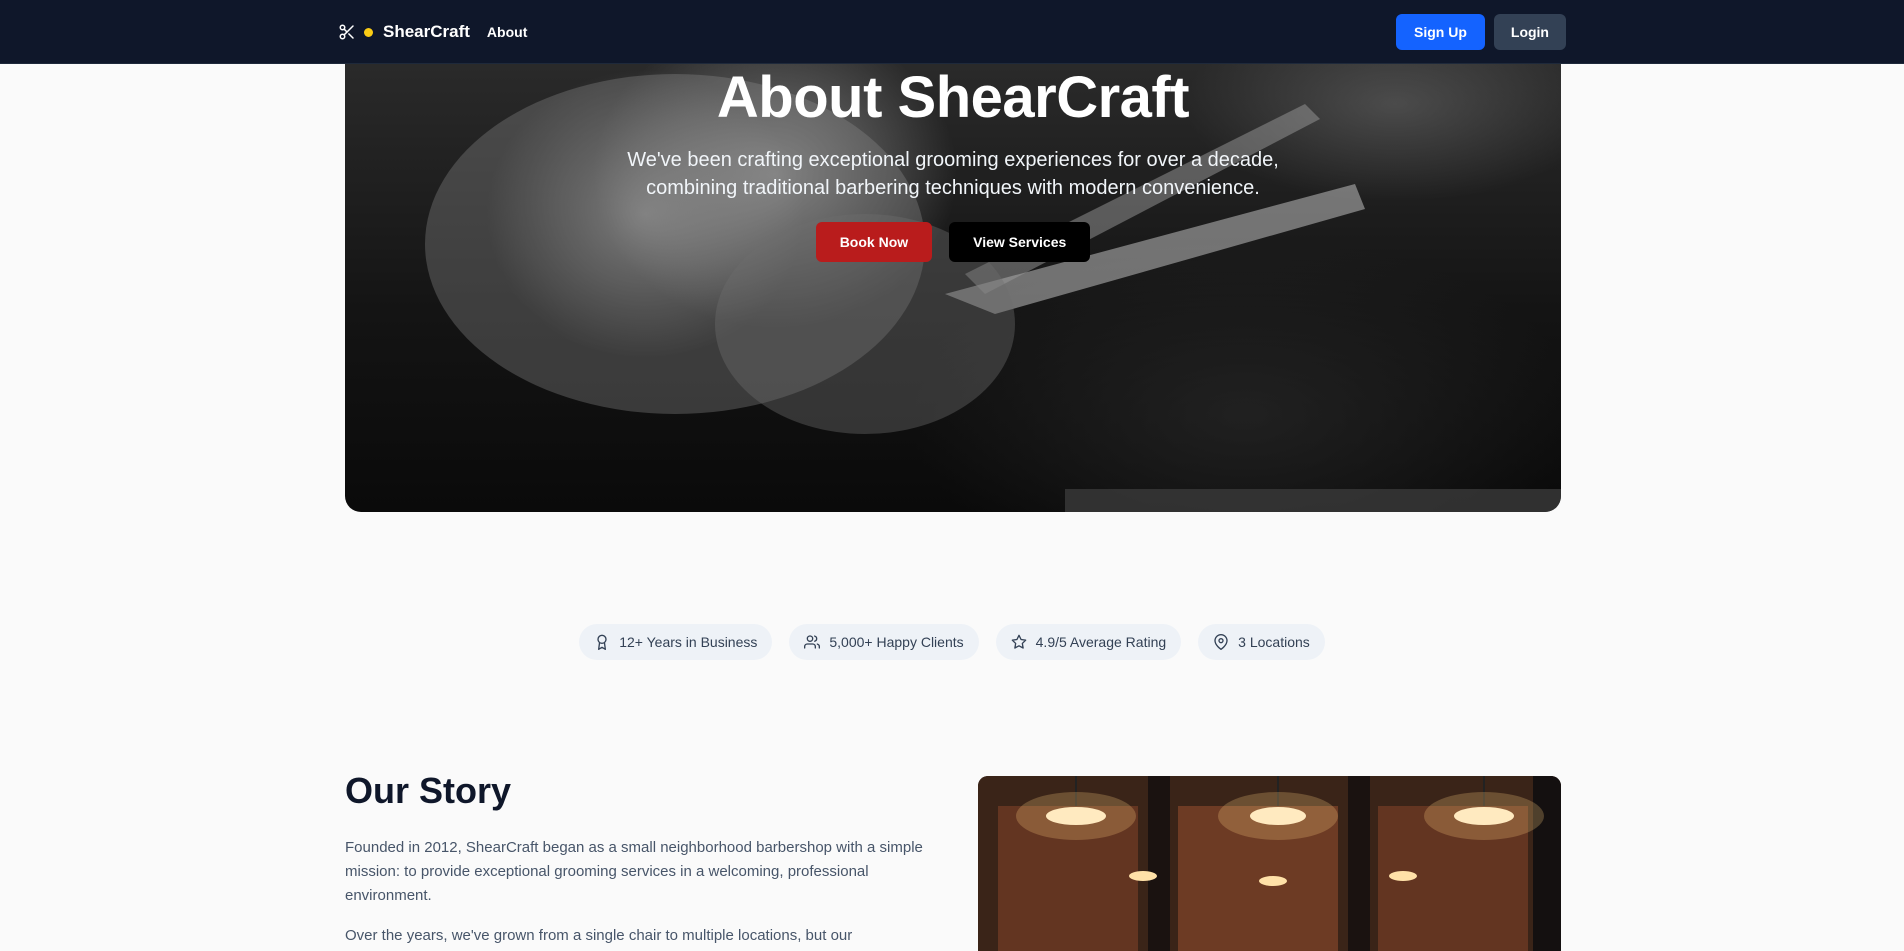 The image size is (1904, 951). I want to click on star-icon, so click(1018, 641).